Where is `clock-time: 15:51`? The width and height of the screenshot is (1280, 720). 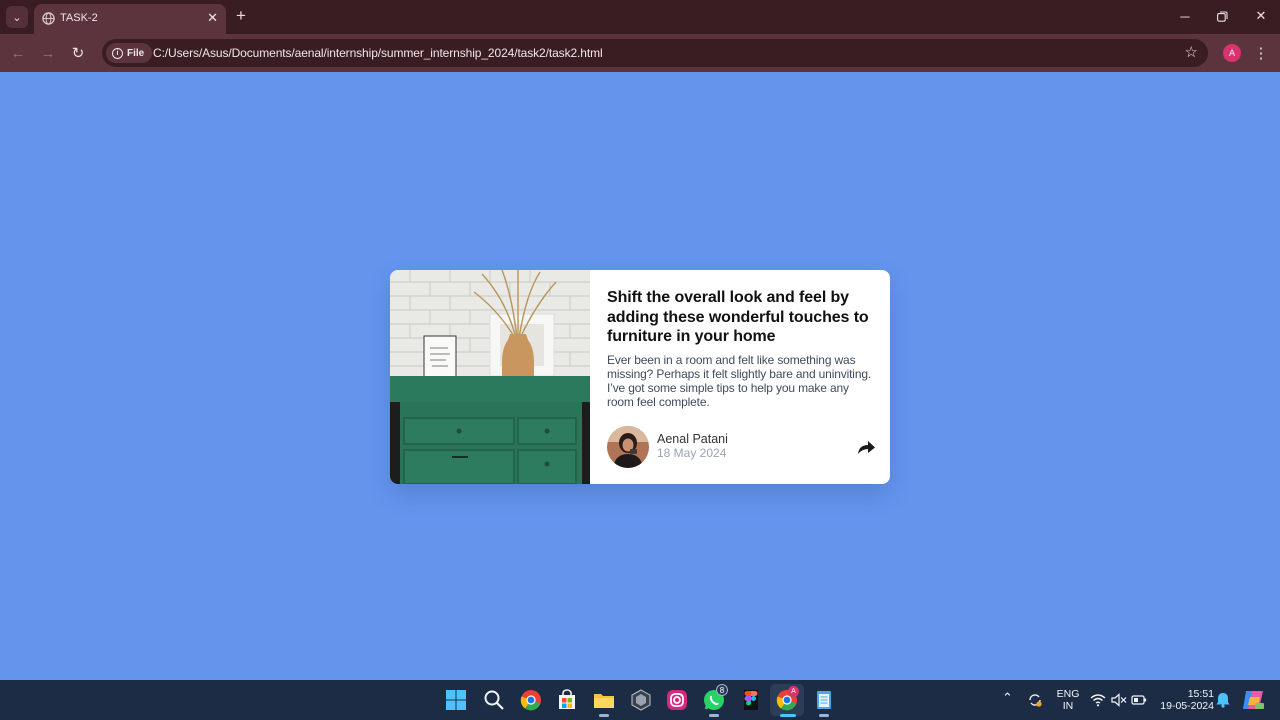 clock-time: 15:51 is located at coordinates (1200, 694).